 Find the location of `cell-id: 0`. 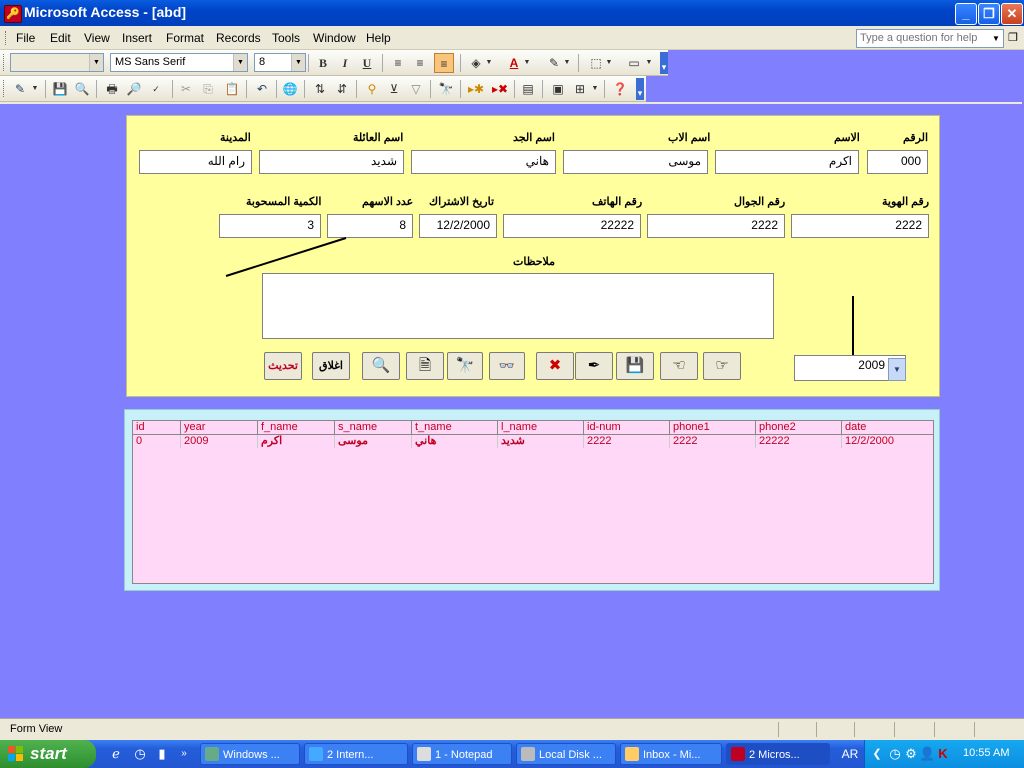

cell-id: 0 is located at coordinates (157, 441).